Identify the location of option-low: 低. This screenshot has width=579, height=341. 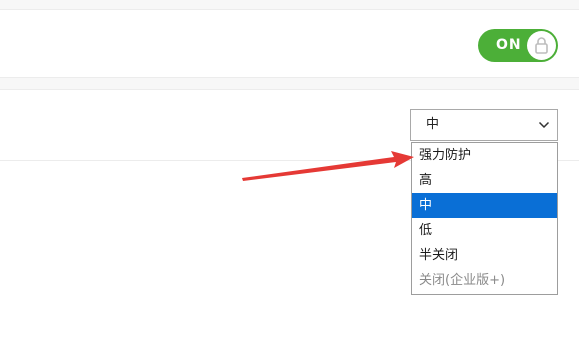
(484, 230).